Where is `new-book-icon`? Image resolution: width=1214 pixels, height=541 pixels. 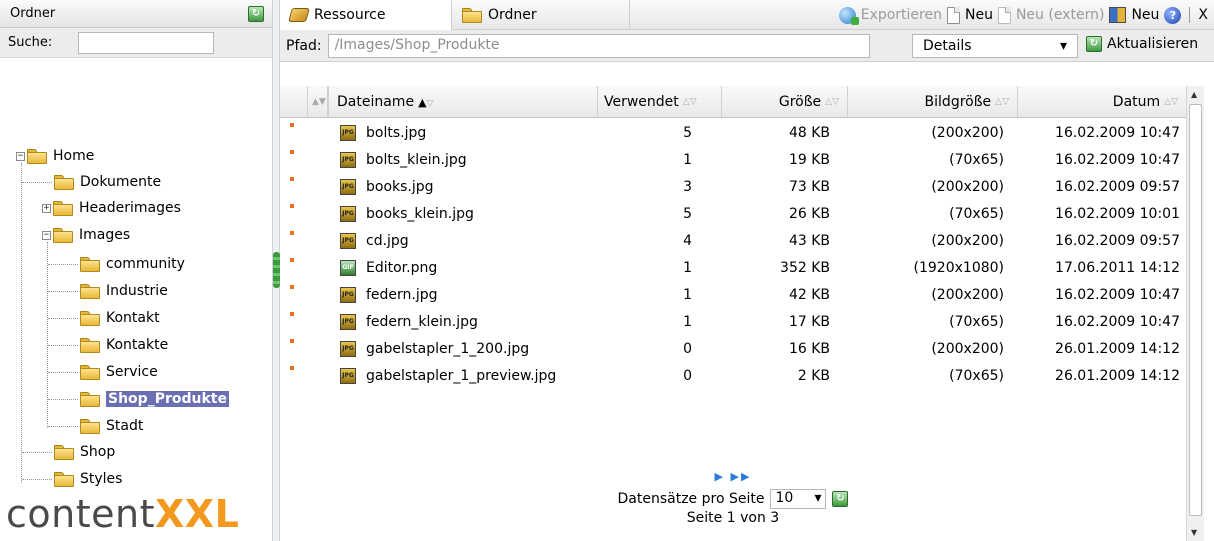 new-book-icon is located at coordinates (1118, 15).